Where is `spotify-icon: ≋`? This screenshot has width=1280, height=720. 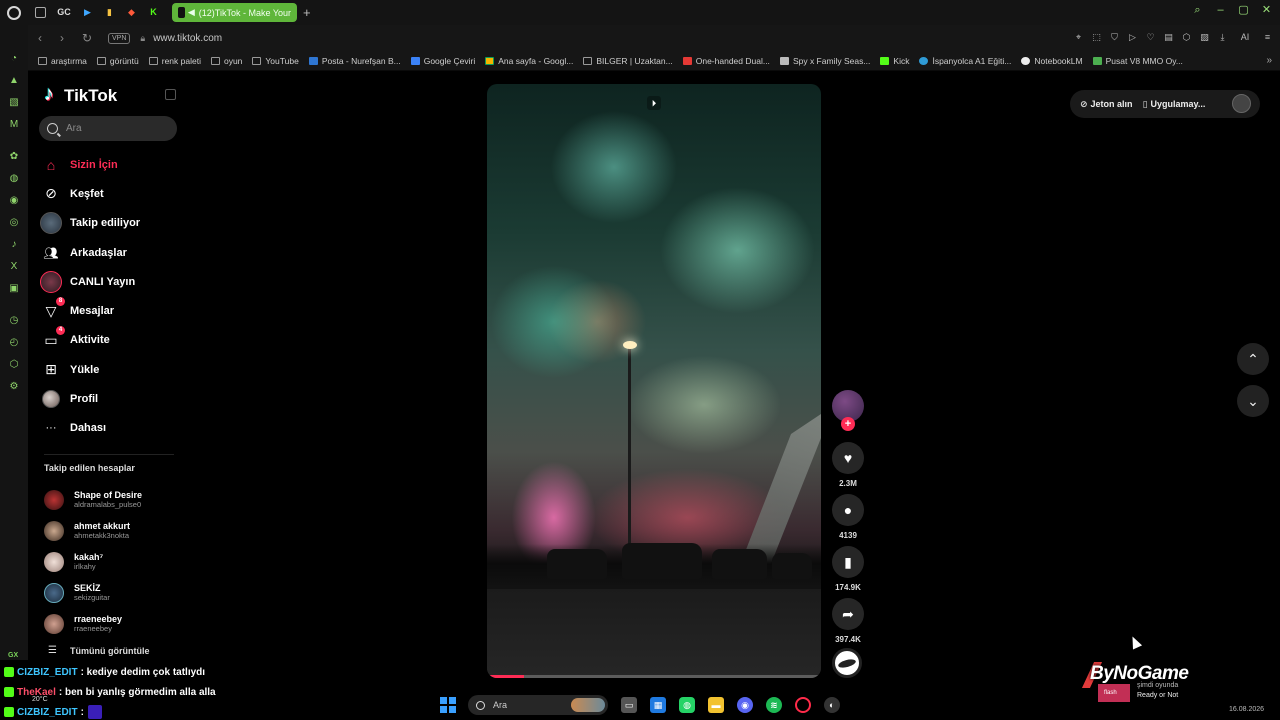
spotify-icon: ≋ is located at coordinates (774, 705).